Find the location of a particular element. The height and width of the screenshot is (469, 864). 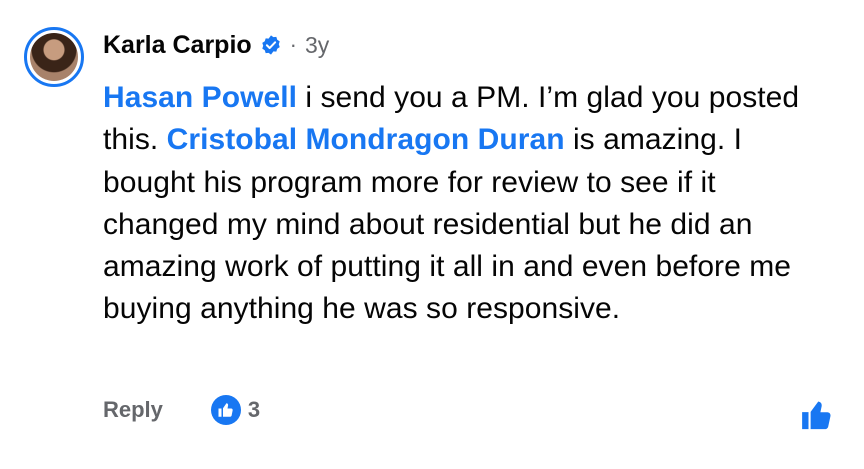

timestamp: 3y is located at coordinates (317, 45).